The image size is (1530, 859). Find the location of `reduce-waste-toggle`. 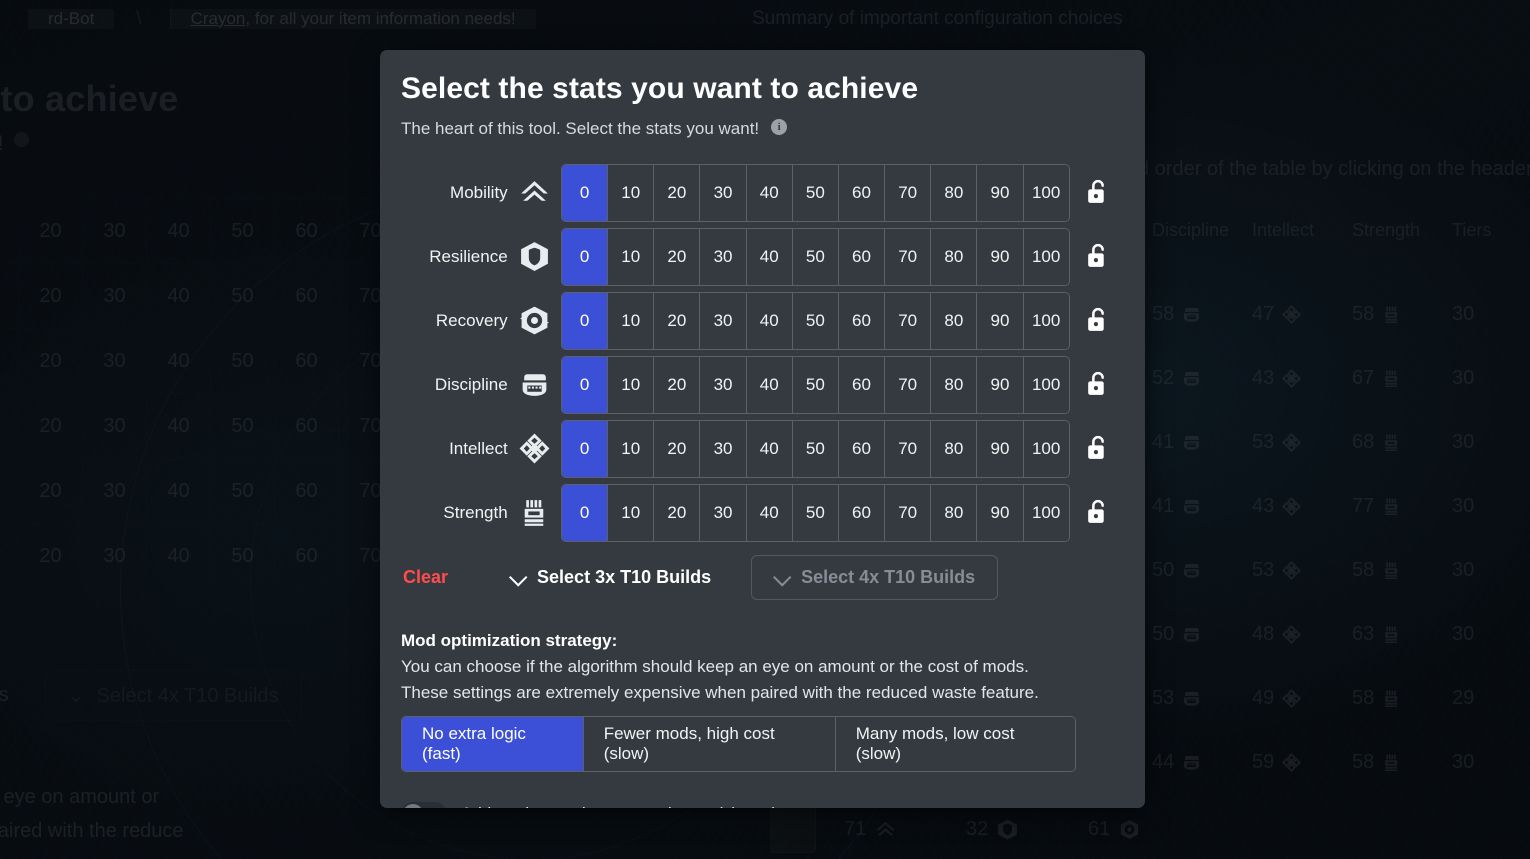

reduce-waste-toggle is located at coordinates (424, 804).